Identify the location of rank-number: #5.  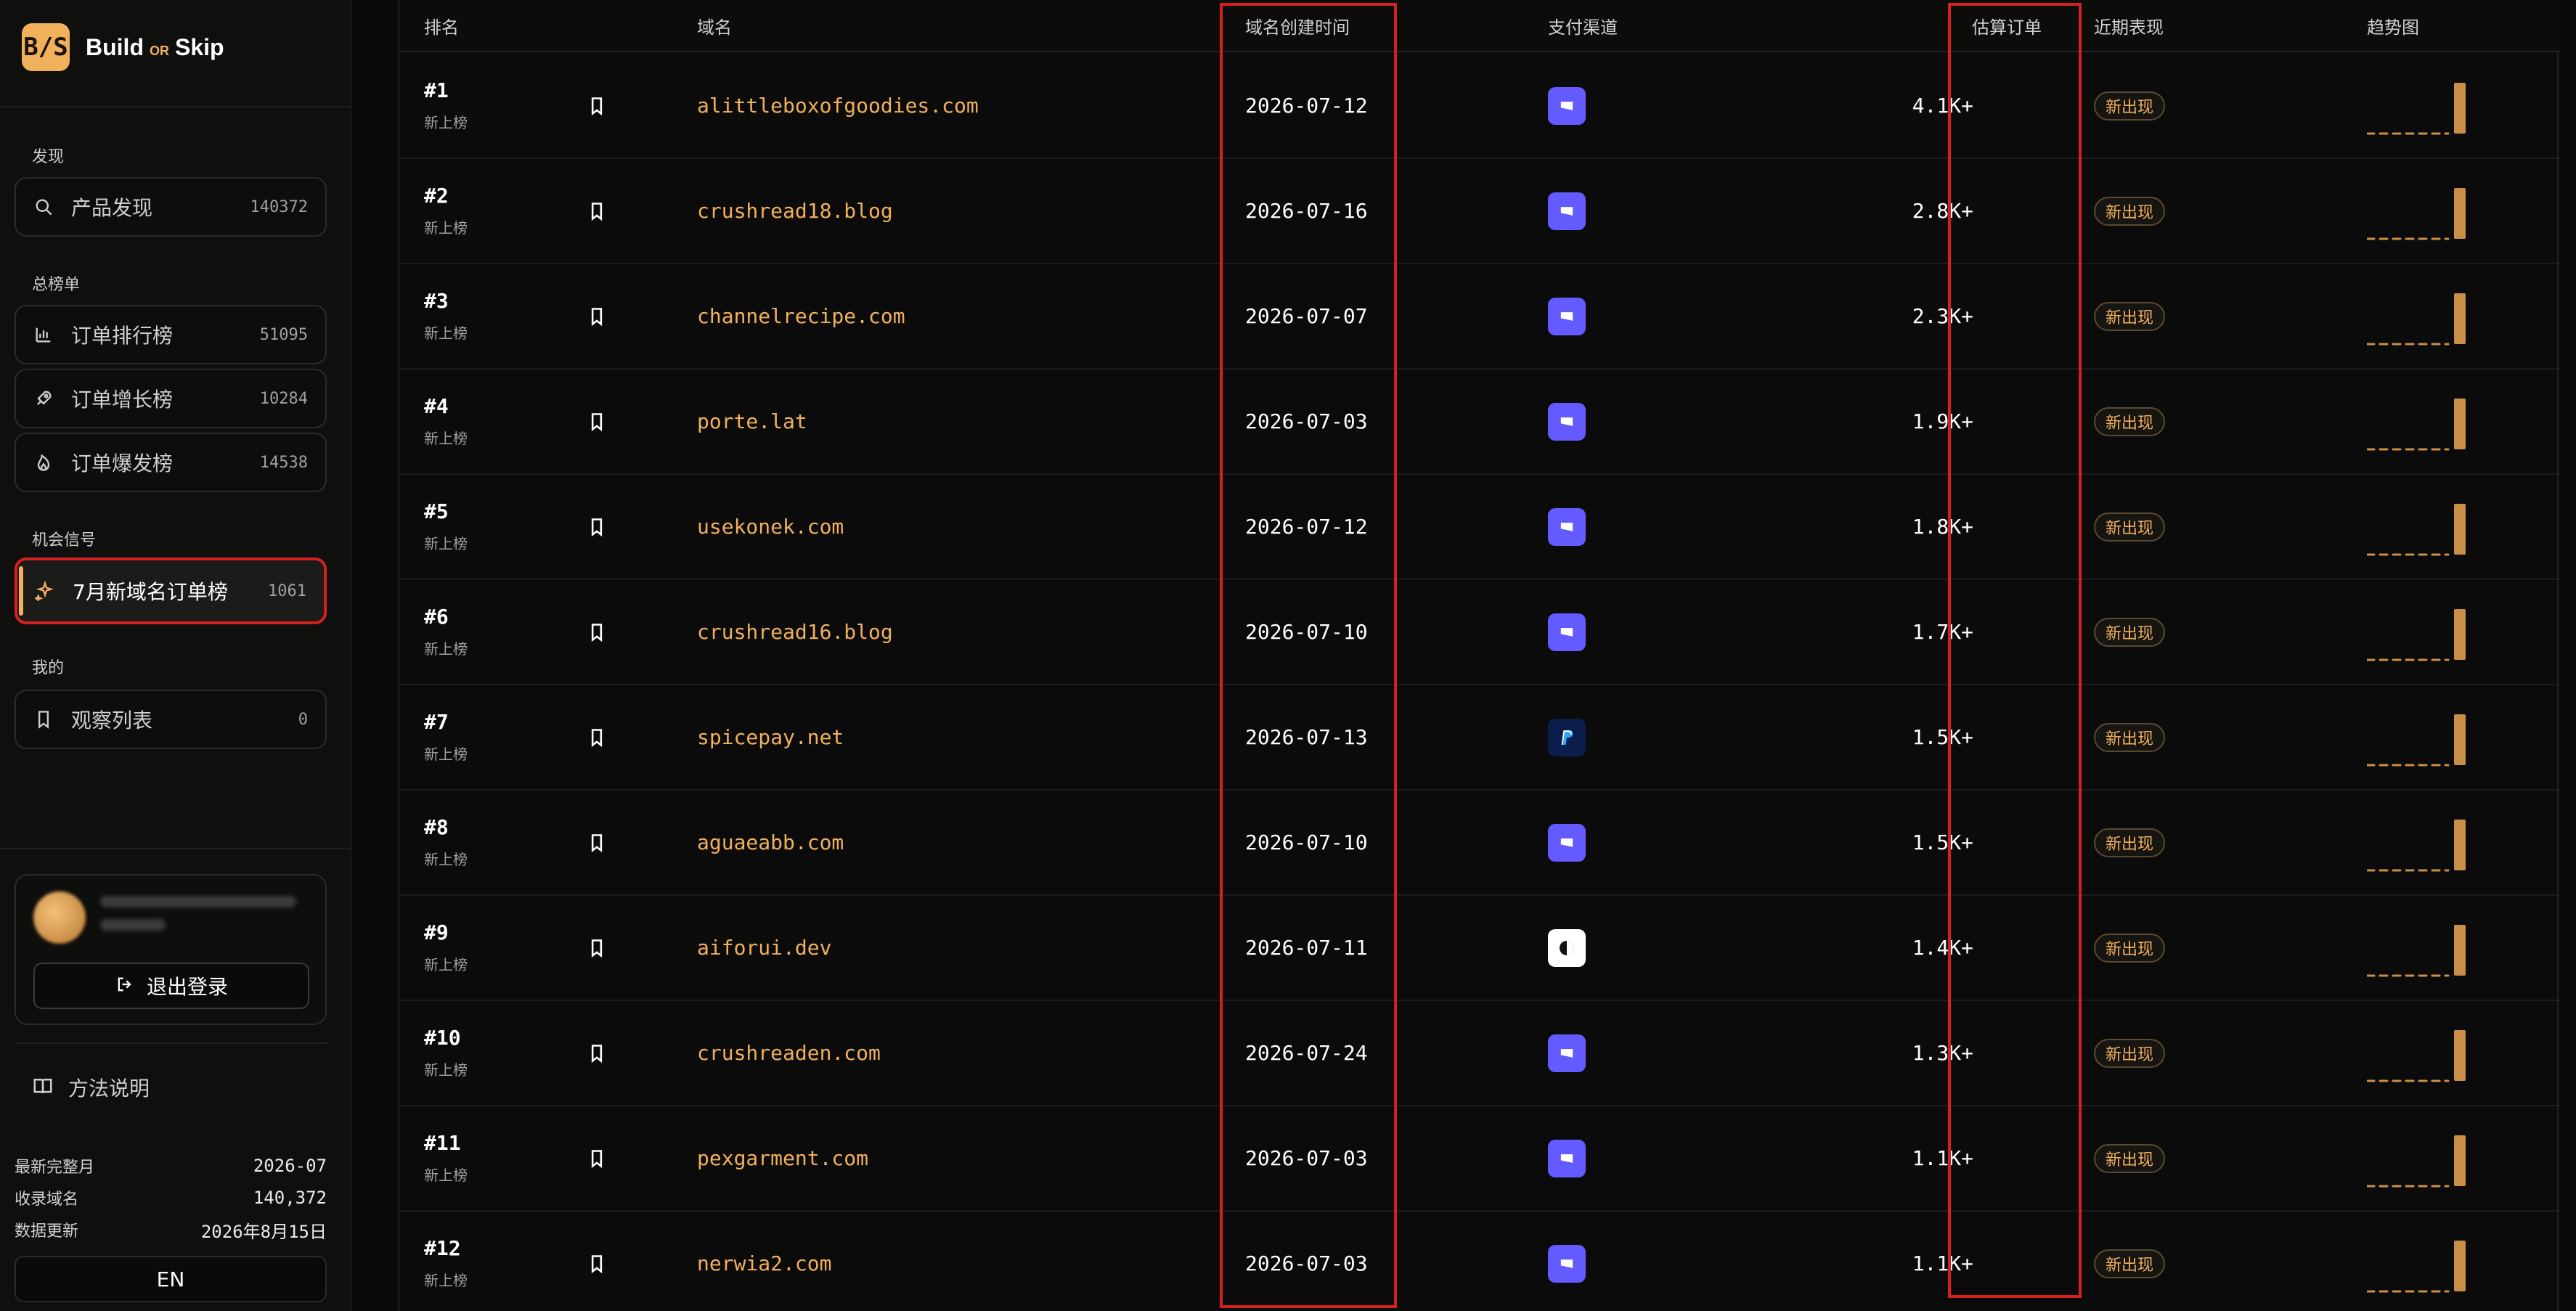
(436, 511).